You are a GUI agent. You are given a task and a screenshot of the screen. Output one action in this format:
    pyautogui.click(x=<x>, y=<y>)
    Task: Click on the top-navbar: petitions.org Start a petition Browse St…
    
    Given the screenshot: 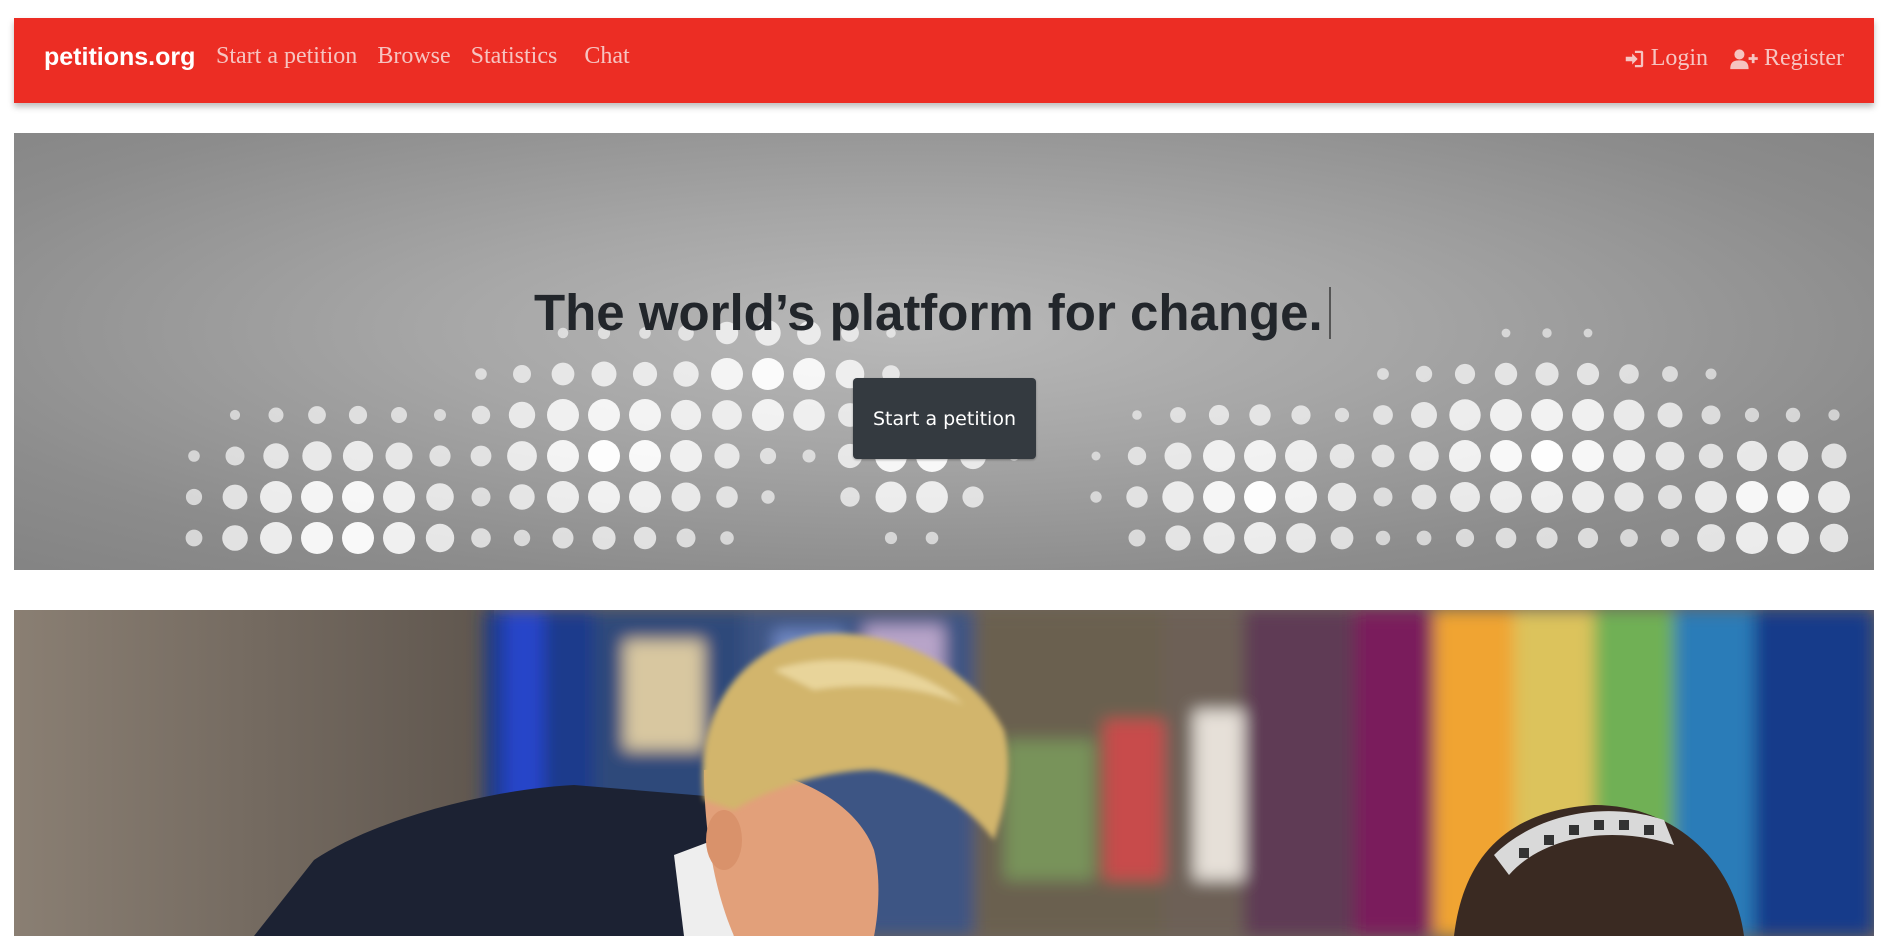 What is the action you would take?
    pyautogui.click(x=944, y=60)
    